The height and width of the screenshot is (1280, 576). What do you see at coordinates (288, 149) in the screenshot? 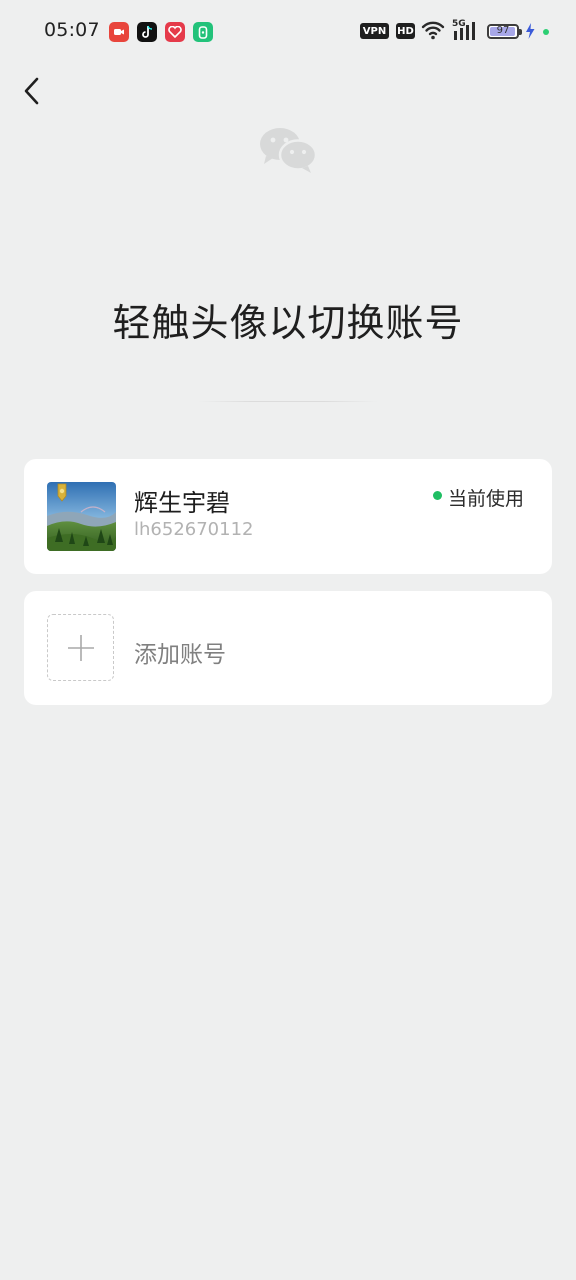
I see `wechat-logo-icon` at bounding box center [288, 149].